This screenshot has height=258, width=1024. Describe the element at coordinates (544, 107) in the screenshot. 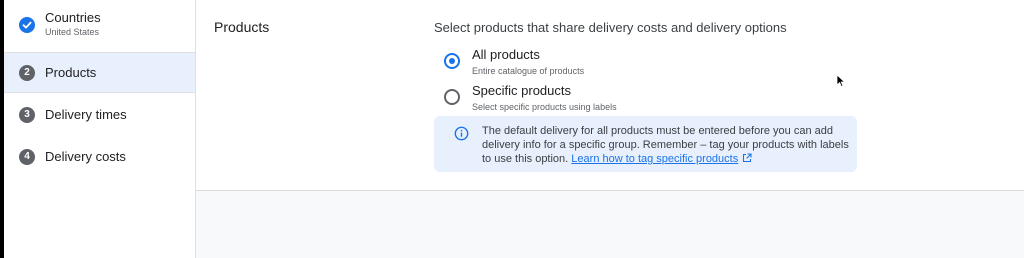

I see `radio-sublabel: Select specific products using labels` at that location.